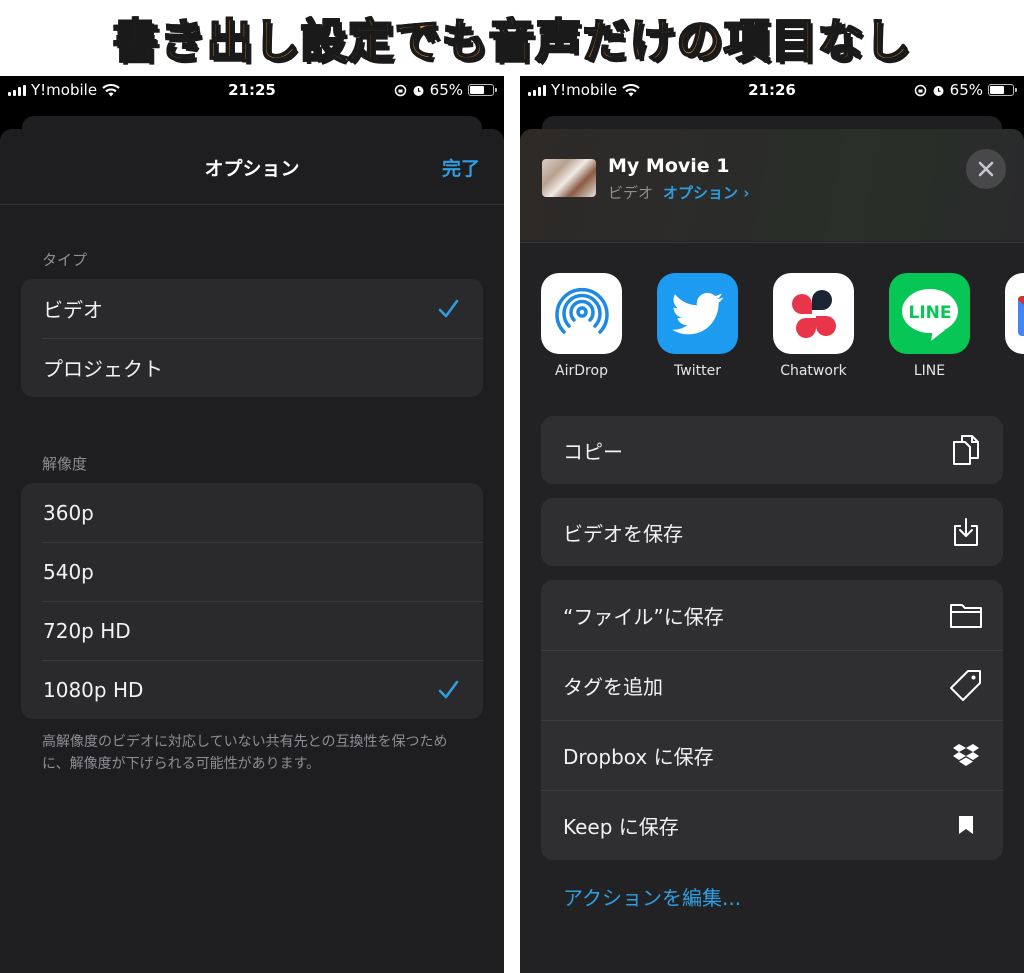 The image size is (1024, 973). I want to click on type-section-label: タイプ, so click(65, 260).